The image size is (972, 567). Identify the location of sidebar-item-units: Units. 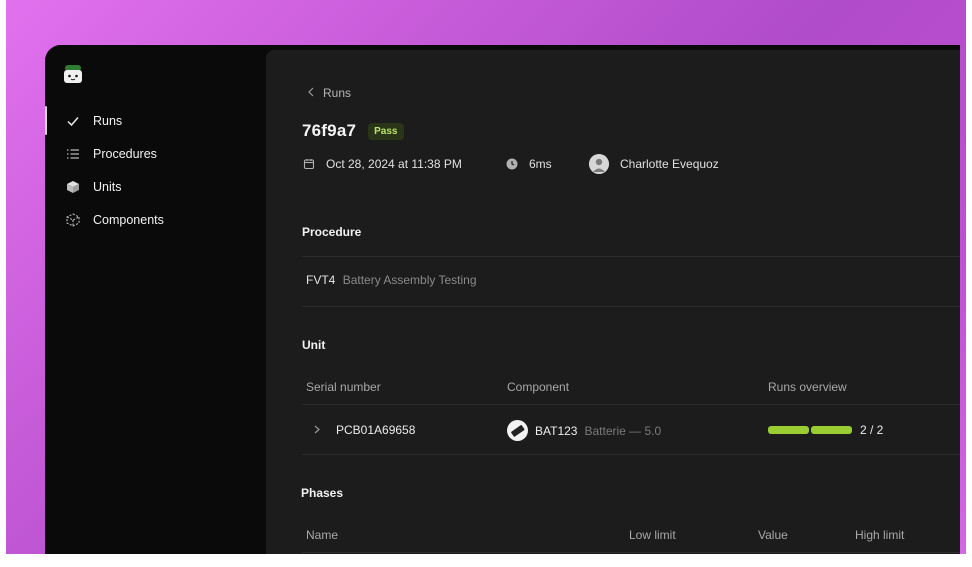
(155, 186).